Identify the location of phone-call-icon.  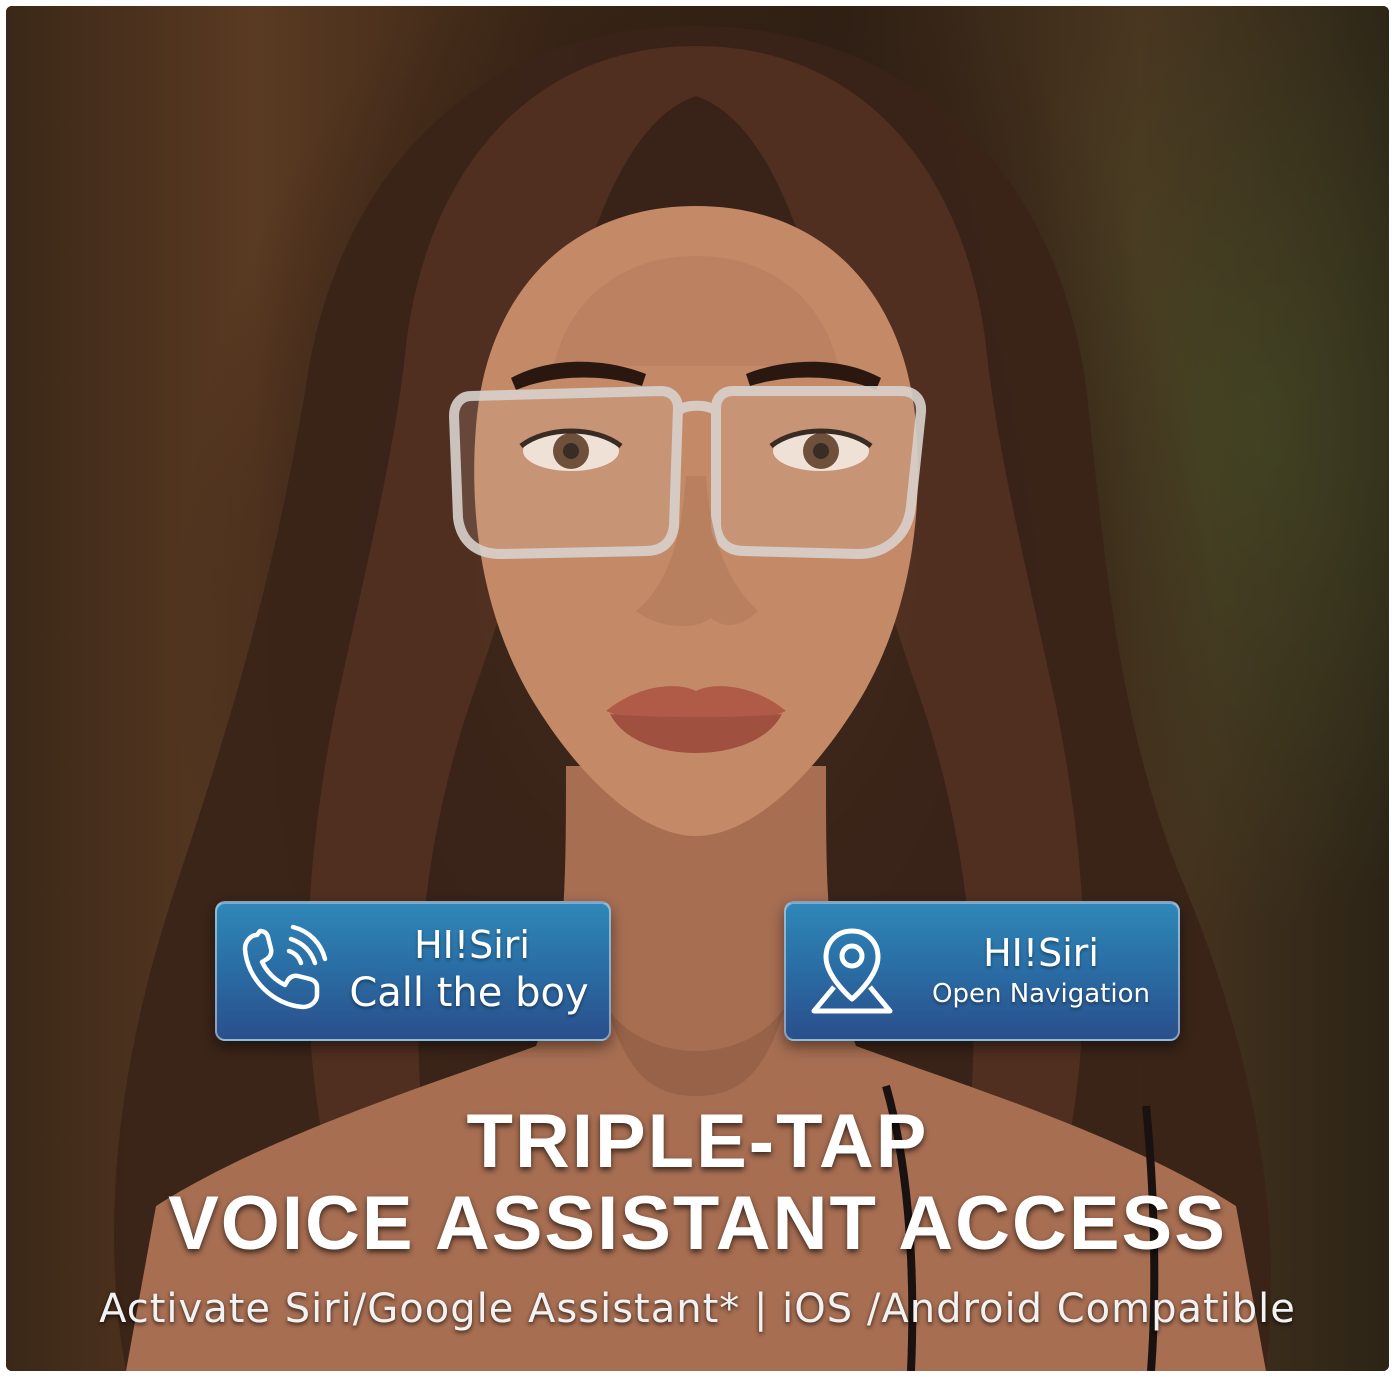
(285, 967).